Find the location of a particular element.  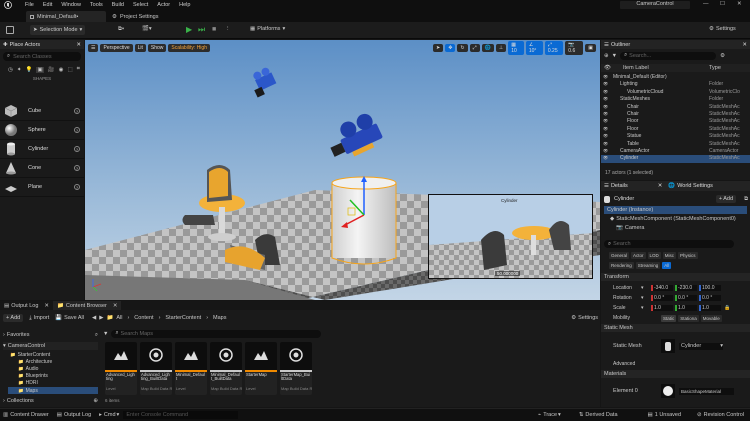

outliner-settings-icon: ⚙ is located at coordinates (722, 56).